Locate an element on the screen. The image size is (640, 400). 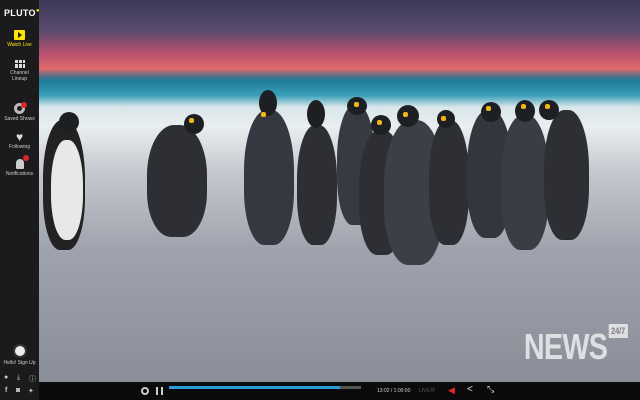
watermark-text: NEWS is located at coordinates (566, 346).